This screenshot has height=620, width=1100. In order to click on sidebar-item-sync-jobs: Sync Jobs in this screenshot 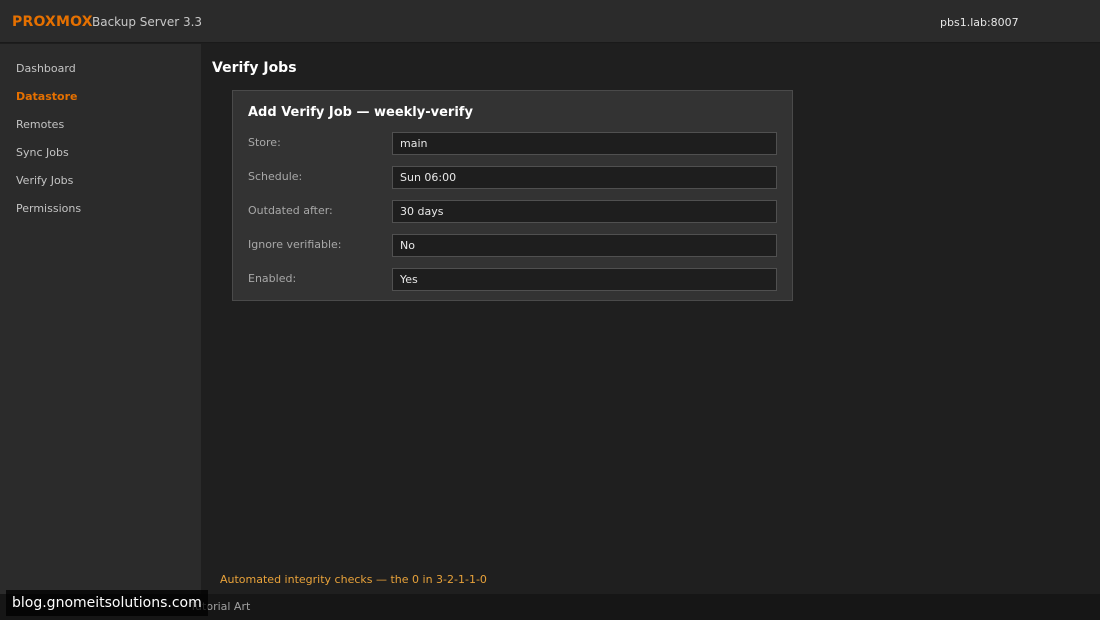, I will do `click(42, 152)`.